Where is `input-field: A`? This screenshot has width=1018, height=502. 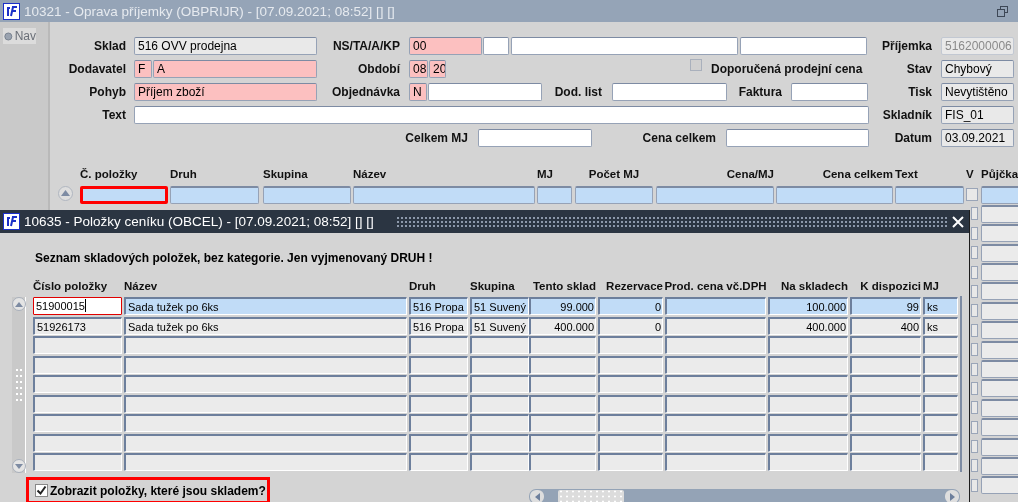 input-field: A is located at coordinates (235, 69).